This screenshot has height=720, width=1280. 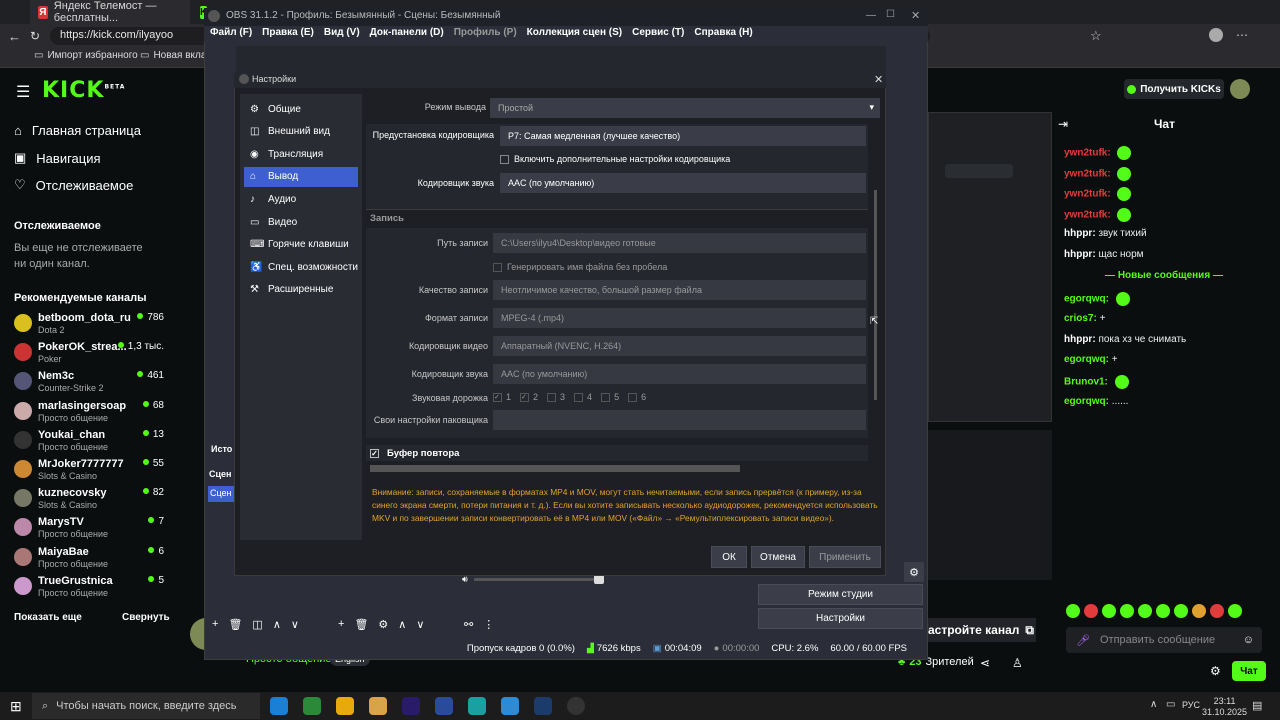 What do you see at coordinates (468, 624) in the screenshot?
I see `link-icon: ⚯` at bounding box center [468, 624].